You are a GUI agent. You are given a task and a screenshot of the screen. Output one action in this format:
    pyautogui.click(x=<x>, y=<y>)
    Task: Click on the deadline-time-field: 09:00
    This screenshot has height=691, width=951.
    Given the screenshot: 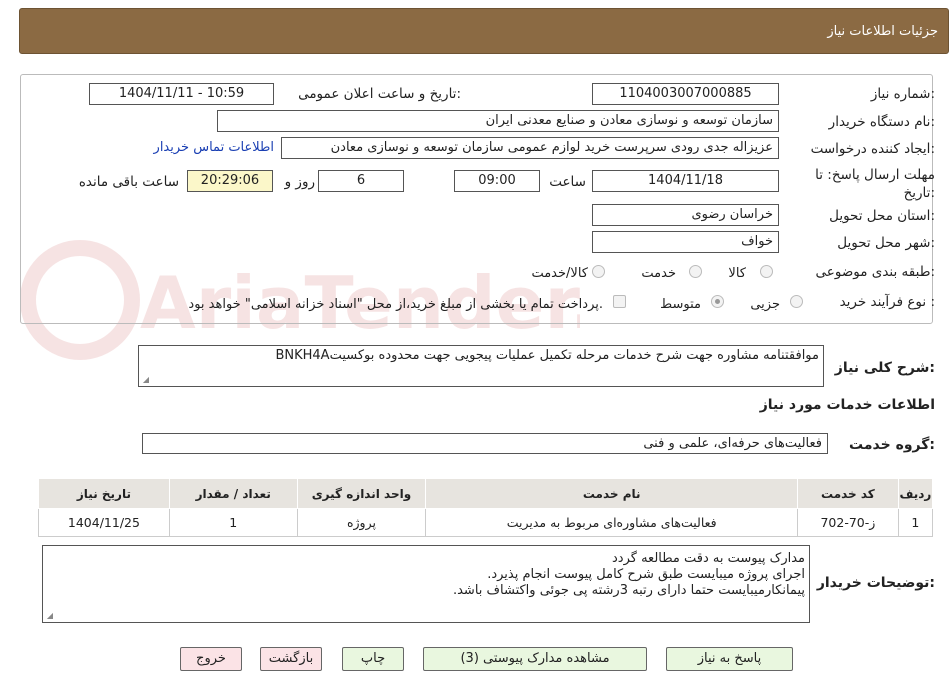 What is the action you would take?
    pyautogui.click(x=497, y=181)
    